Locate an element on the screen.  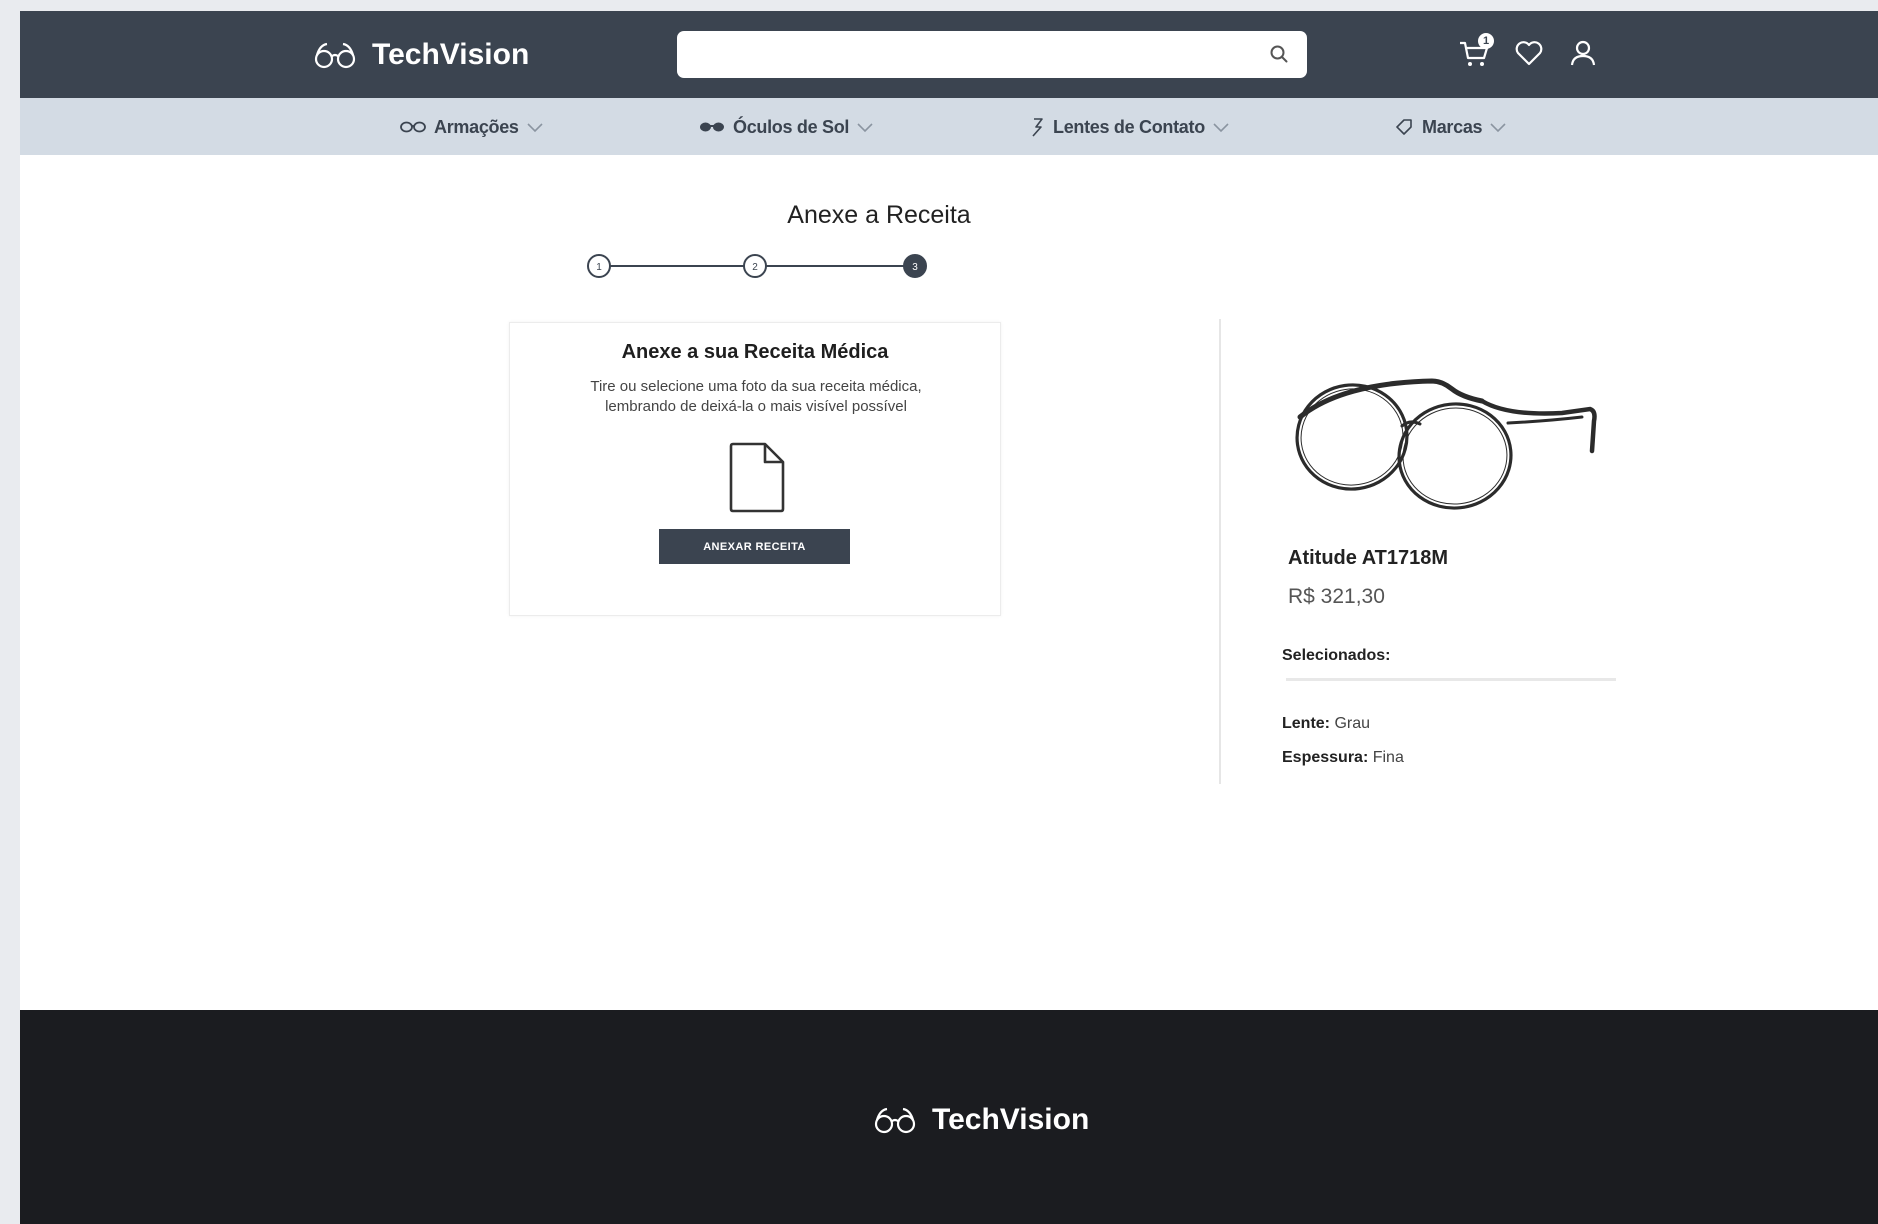
step-title-text: Anexe a Receita is located at coordinates (879, 215).